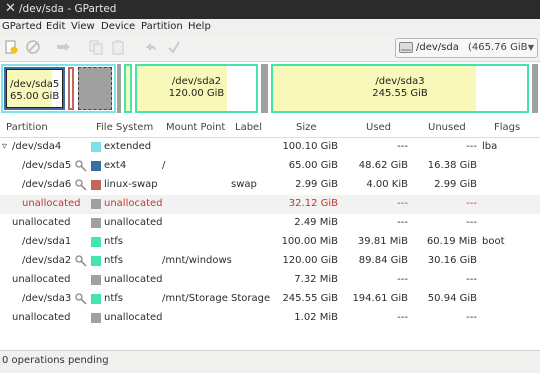 The width and height of the screenshot is (540, 373). Describe the element at coordinates (316, 279) in the screenshot. I see `cell-size: 7.32 MiB` at that location.